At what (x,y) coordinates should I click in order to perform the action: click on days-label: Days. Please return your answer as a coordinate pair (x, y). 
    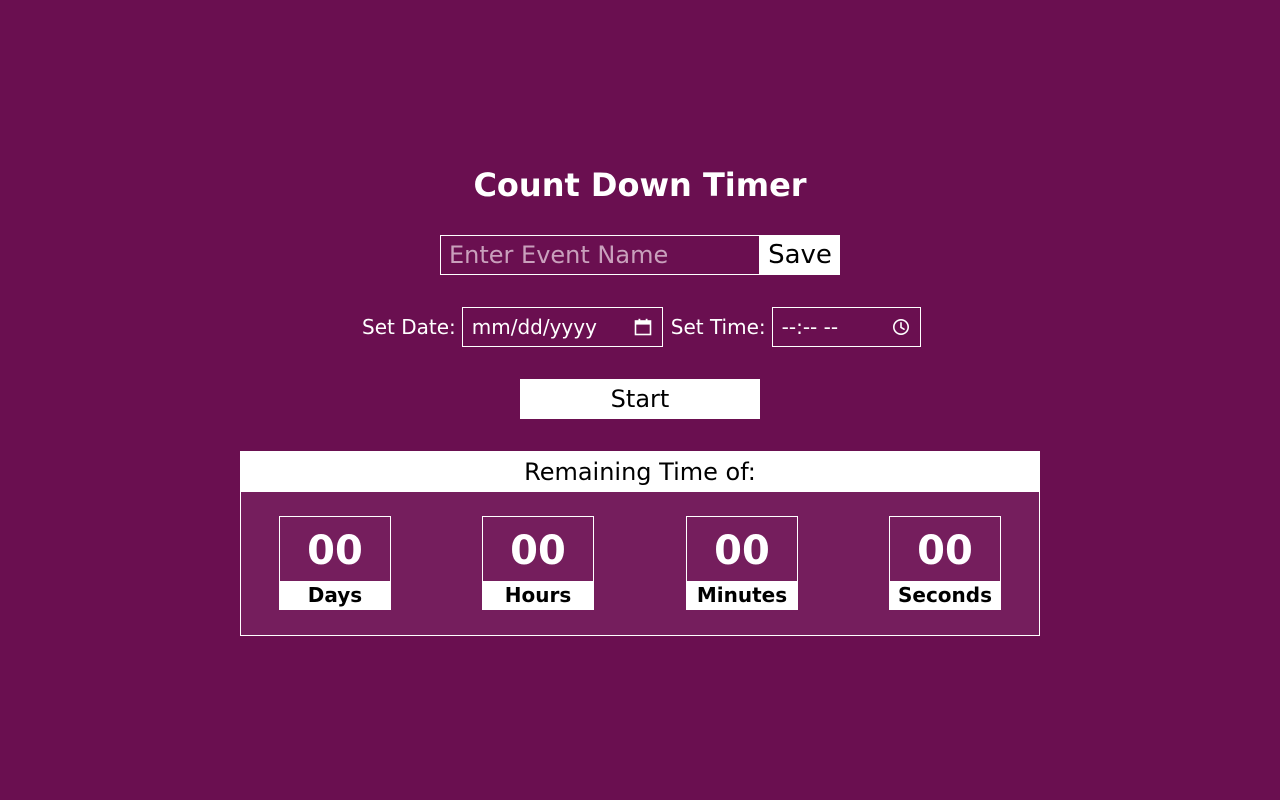
    Looking at the image, I should click on (335, 595).